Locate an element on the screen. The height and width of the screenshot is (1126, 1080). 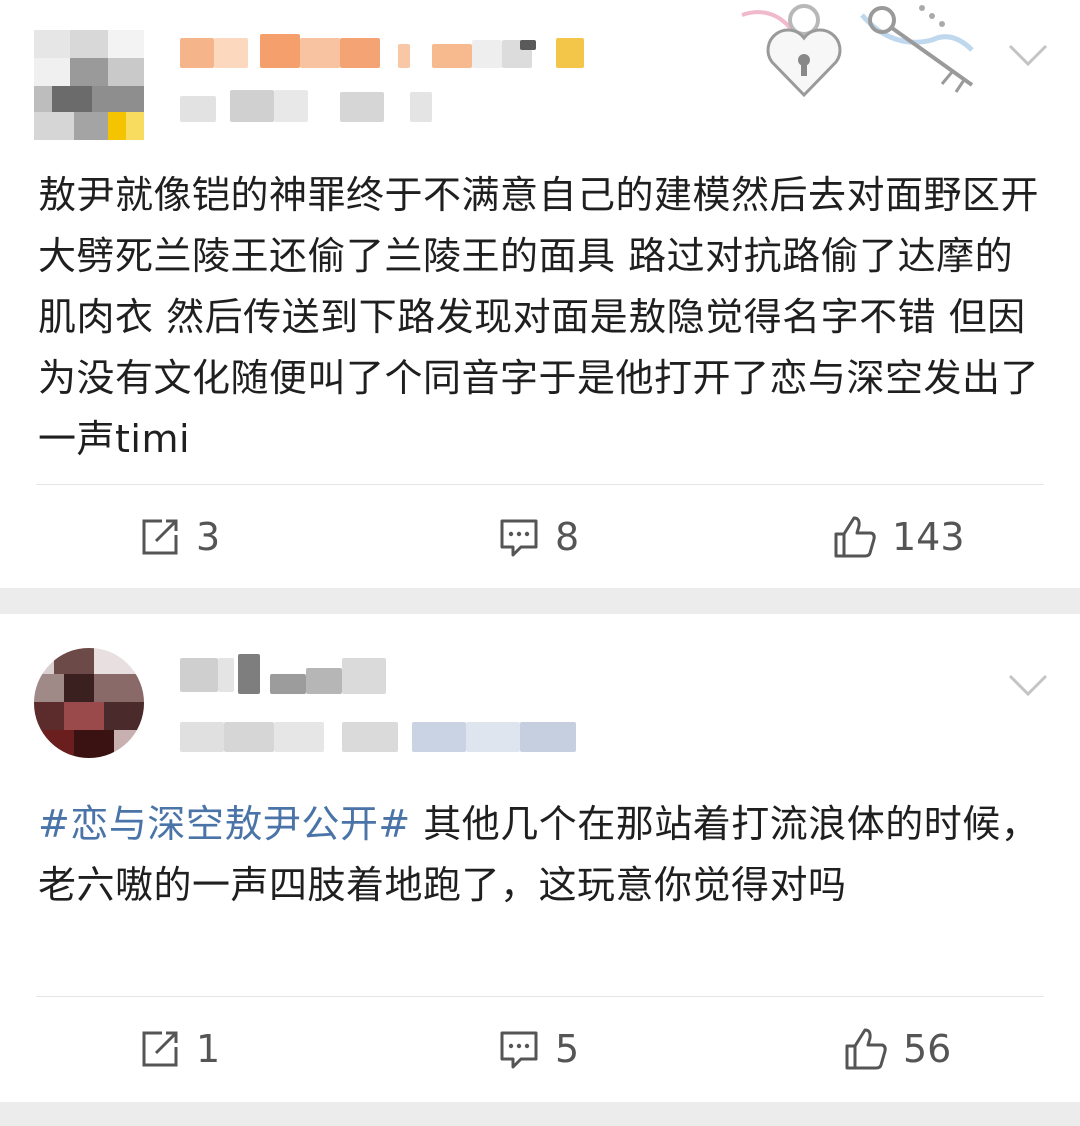
share-count: 1 is located at coordinates (208, 1049).